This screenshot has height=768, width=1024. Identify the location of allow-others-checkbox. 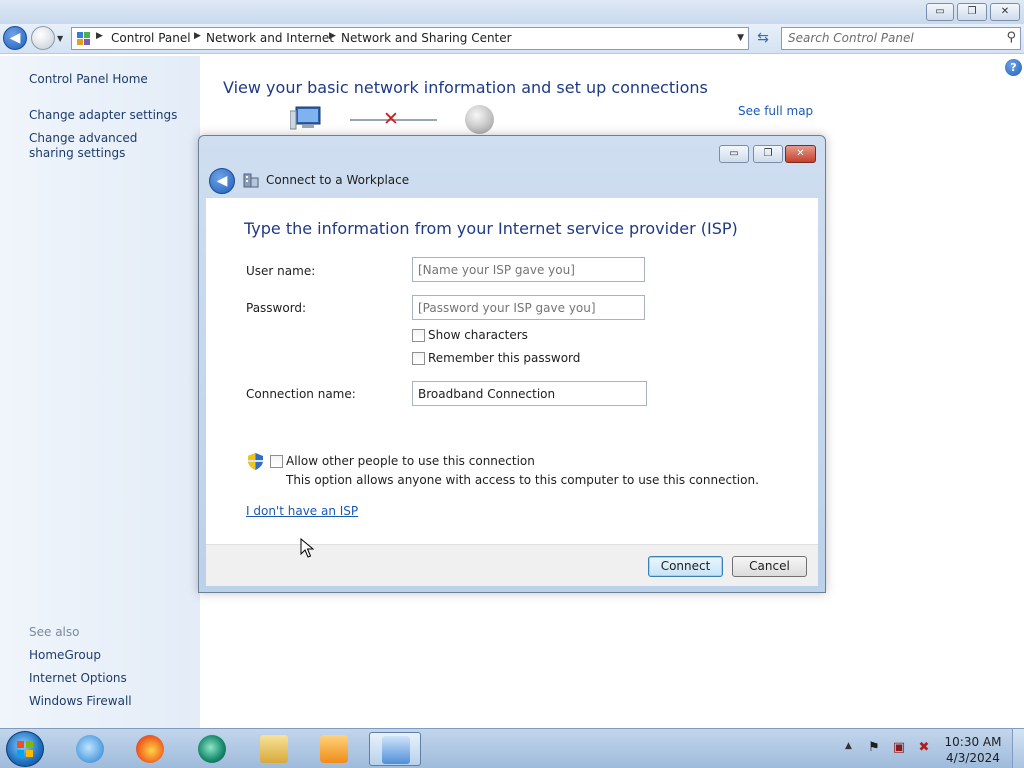
(276, 461).